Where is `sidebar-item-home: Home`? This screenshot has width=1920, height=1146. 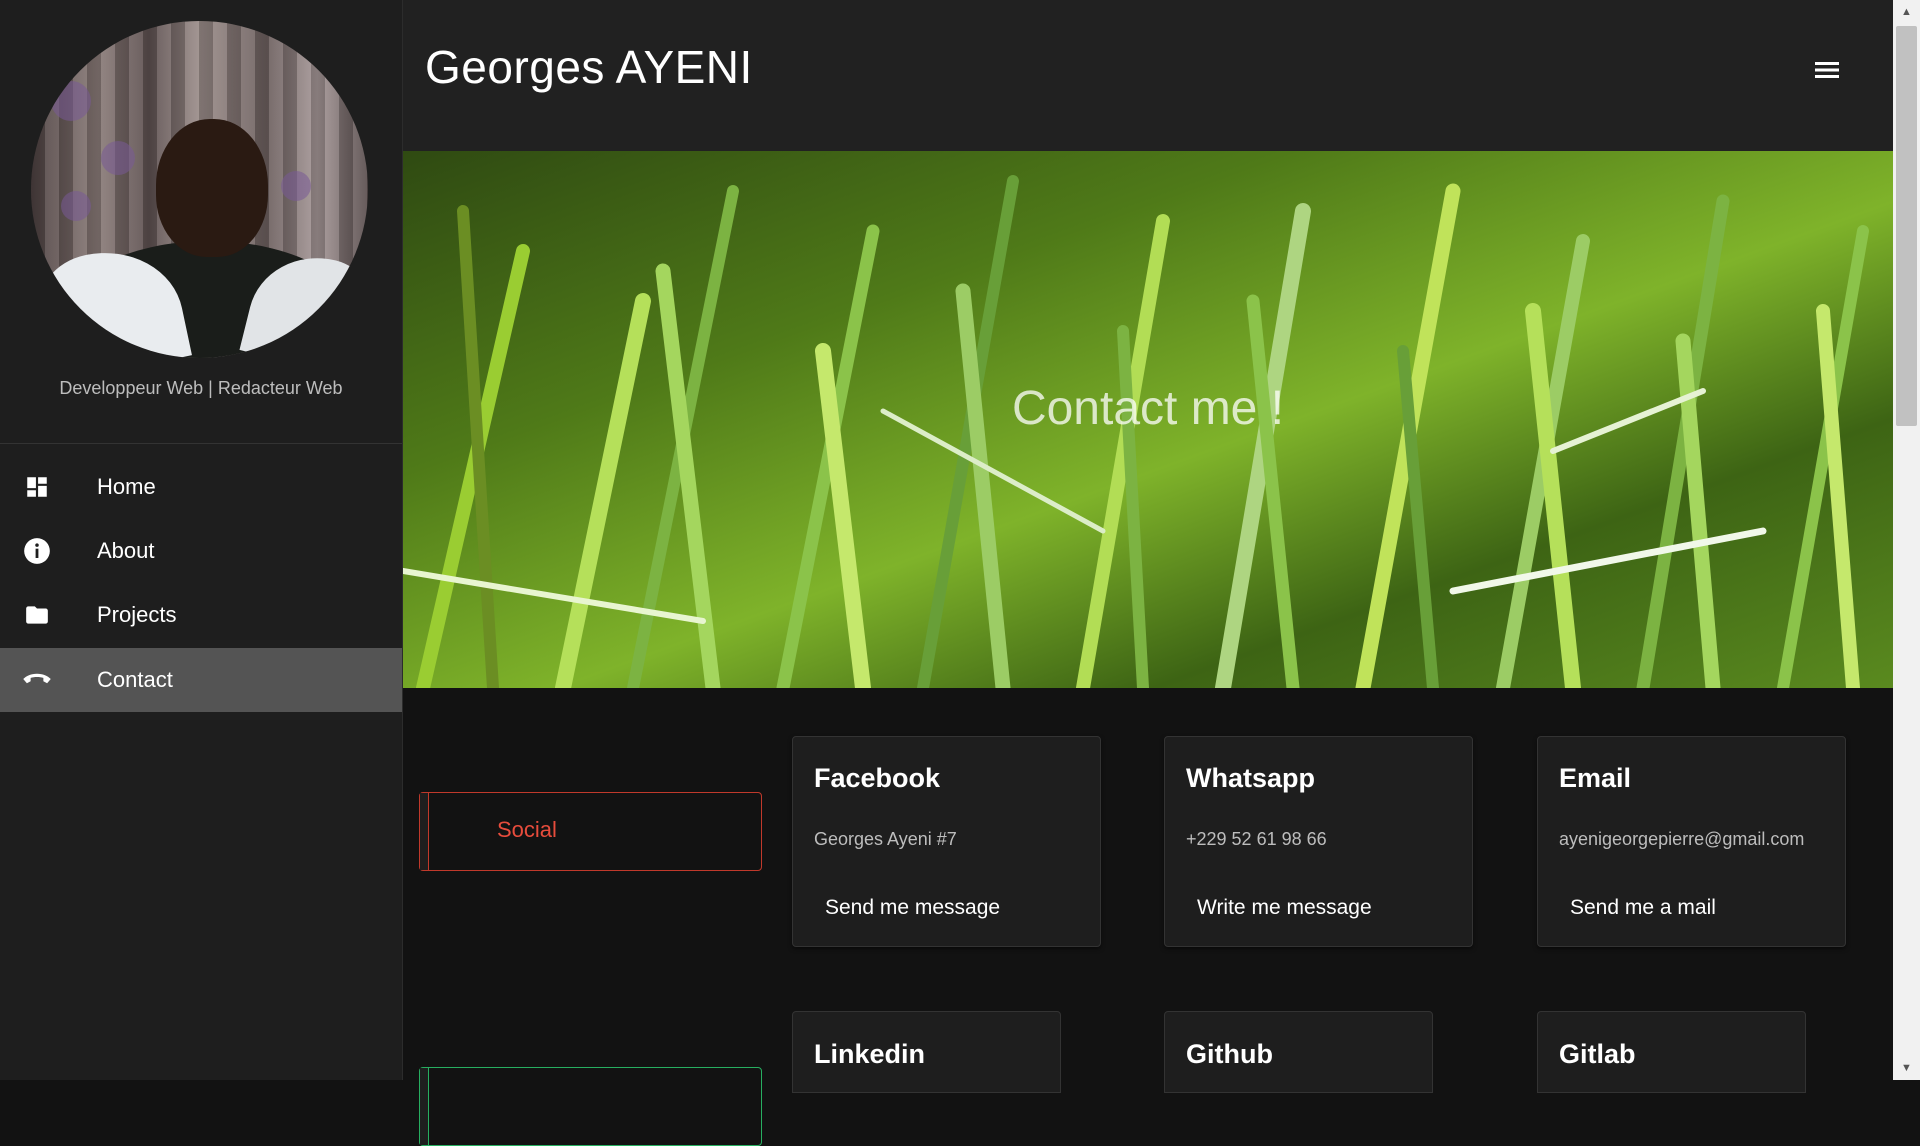
sidebar-item-home: Home is located at coordinates (201, 487).